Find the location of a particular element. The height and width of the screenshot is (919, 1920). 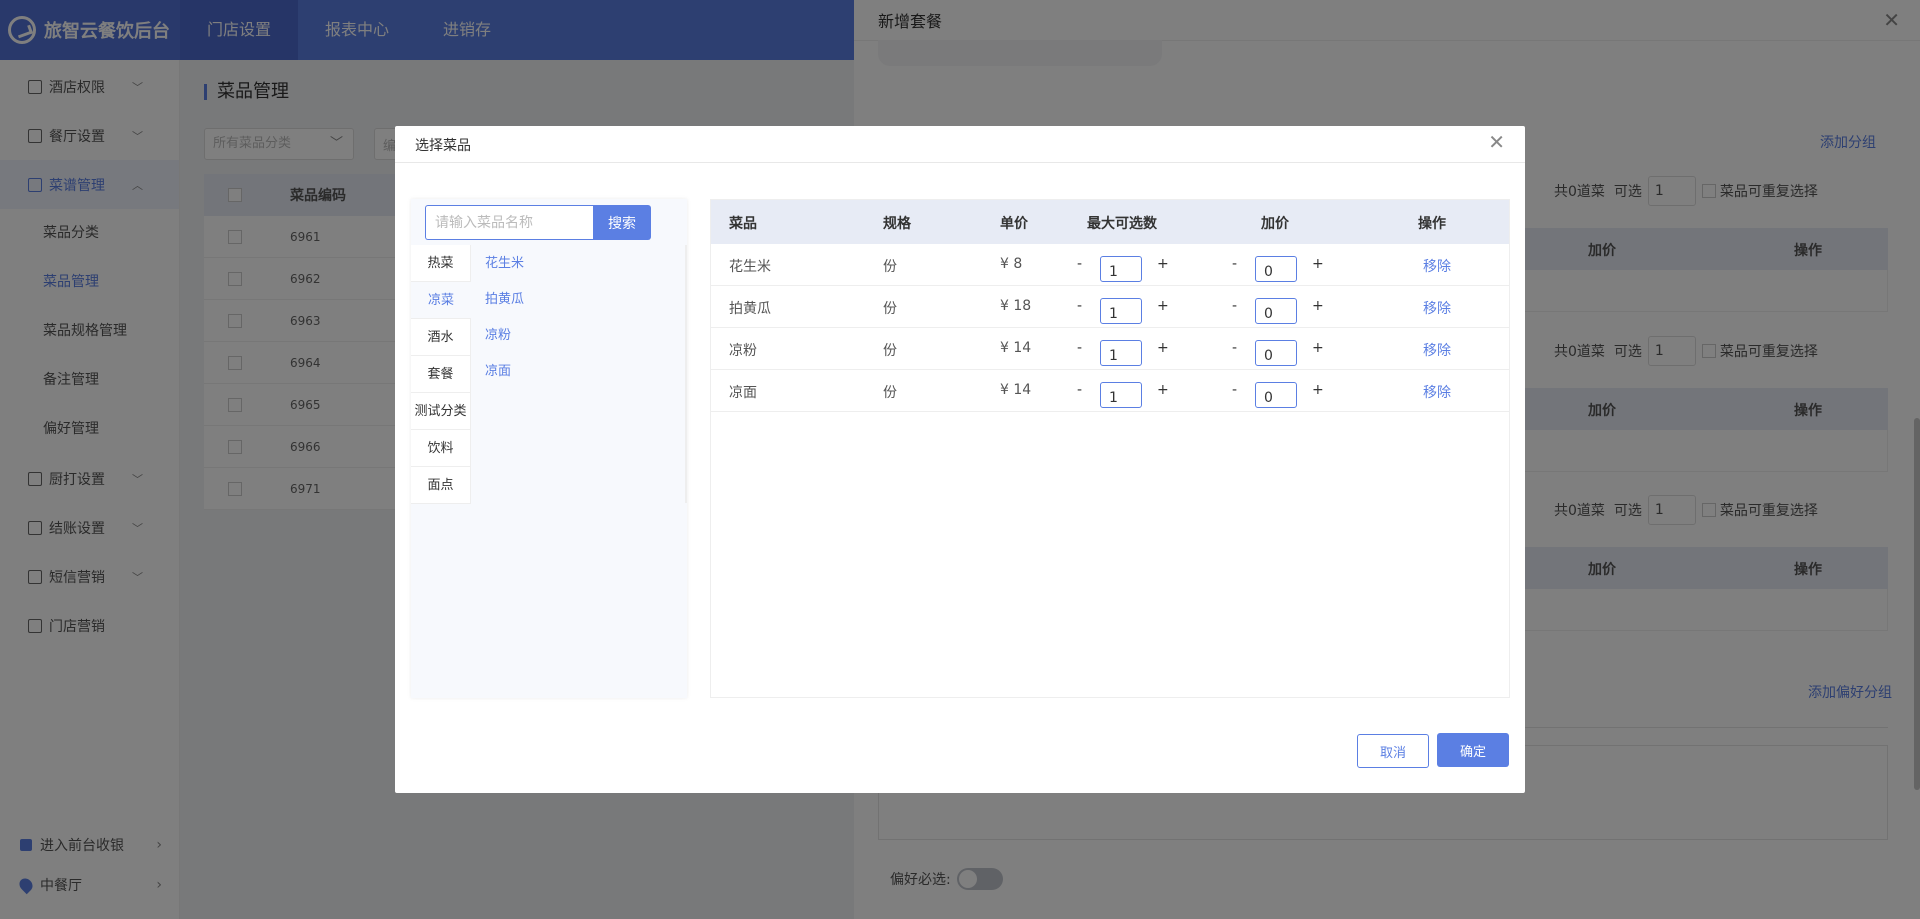

category-item-test: 测试分类 is located at coordinates (441, 411).